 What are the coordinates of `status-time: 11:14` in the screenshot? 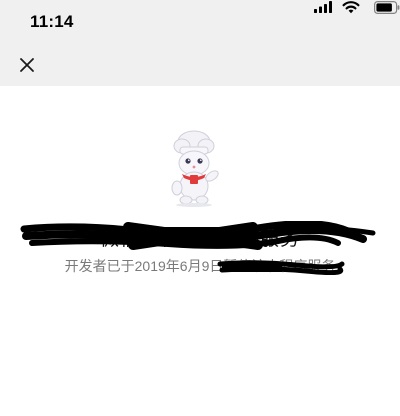 It's located at (52, 21).